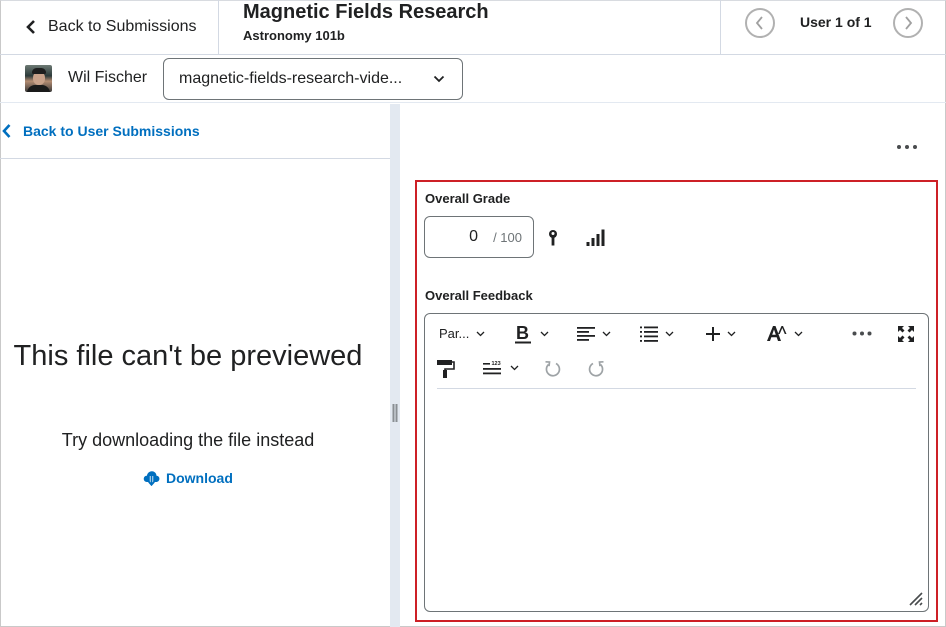 This screenshot has width=946, height=627. I want to click on fullscreen-button, so click(906, 334).